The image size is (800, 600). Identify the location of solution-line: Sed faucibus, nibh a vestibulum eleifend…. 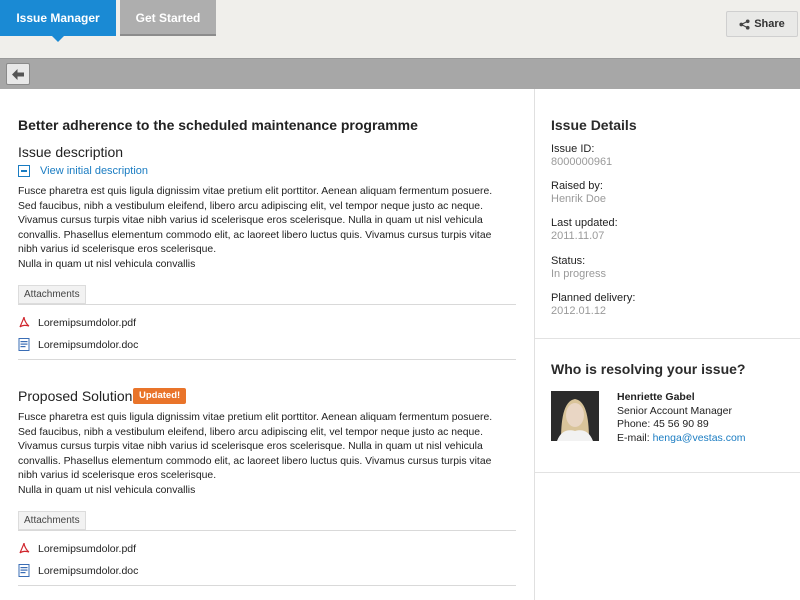
(250, 432).